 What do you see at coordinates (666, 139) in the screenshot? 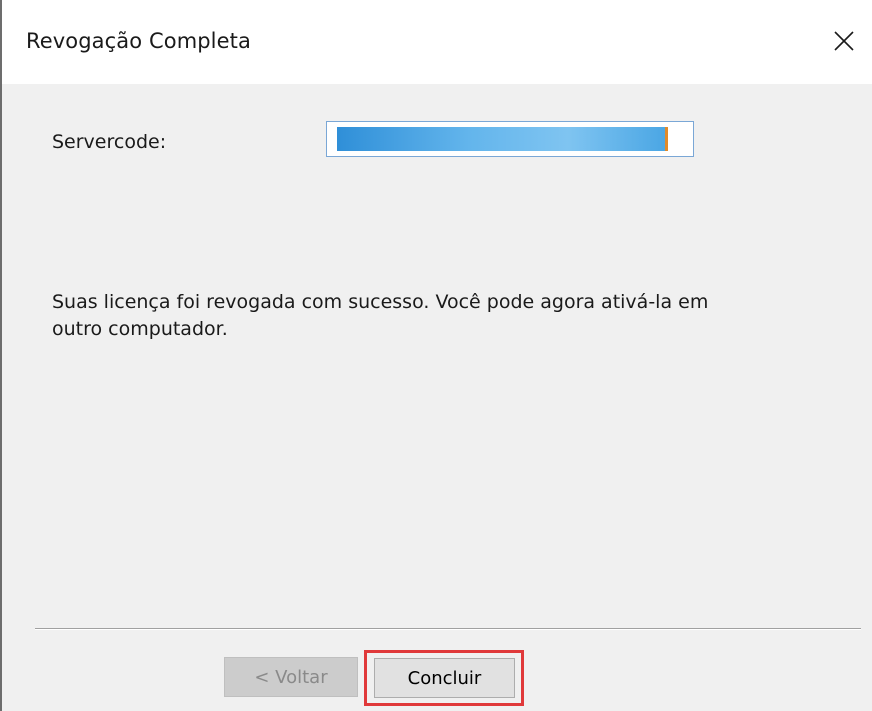
I see `text-caret` at bounding box center [666, 139].